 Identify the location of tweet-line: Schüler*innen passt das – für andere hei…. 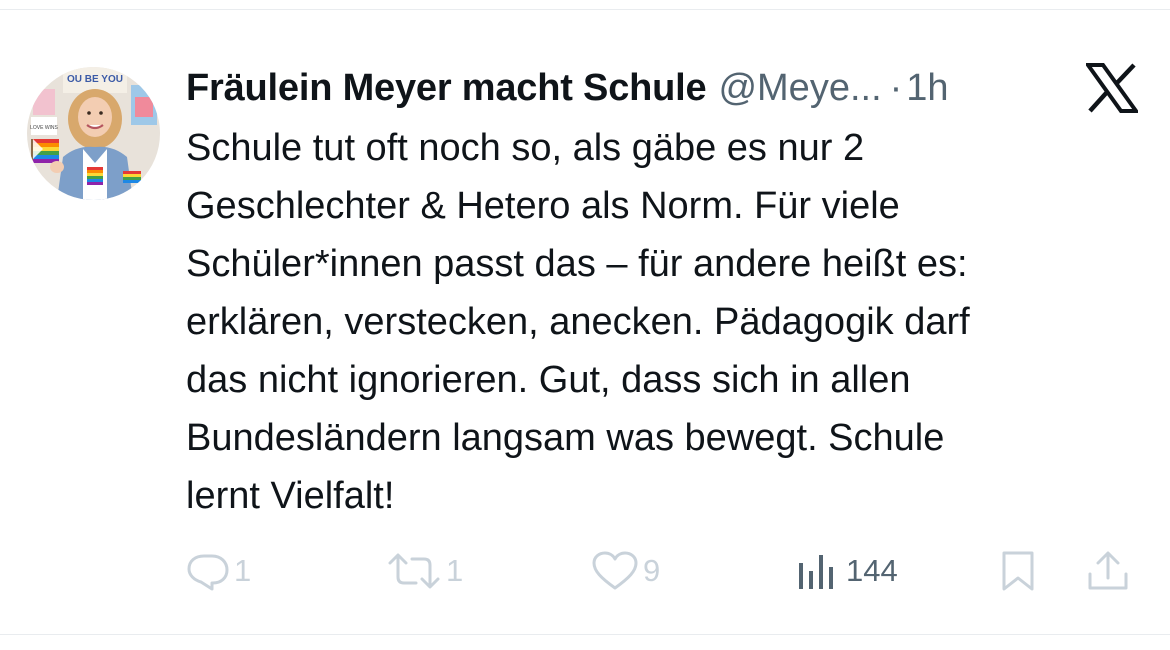
(577, 264).